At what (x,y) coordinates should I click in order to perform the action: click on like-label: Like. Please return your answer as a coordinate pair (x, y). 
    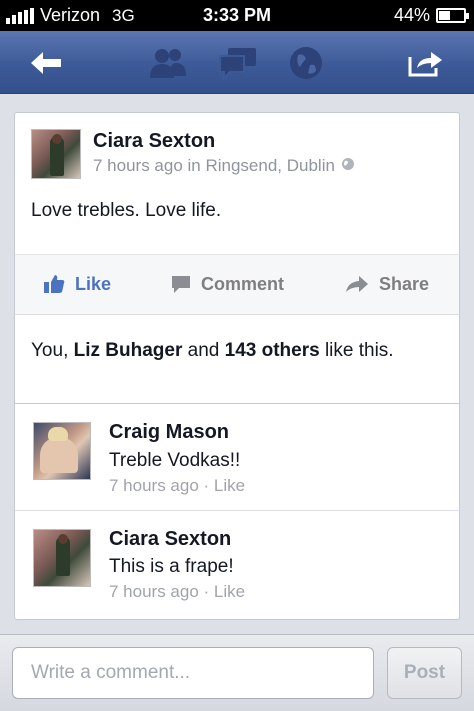
    Looking at the image, I should click on (93, 283).